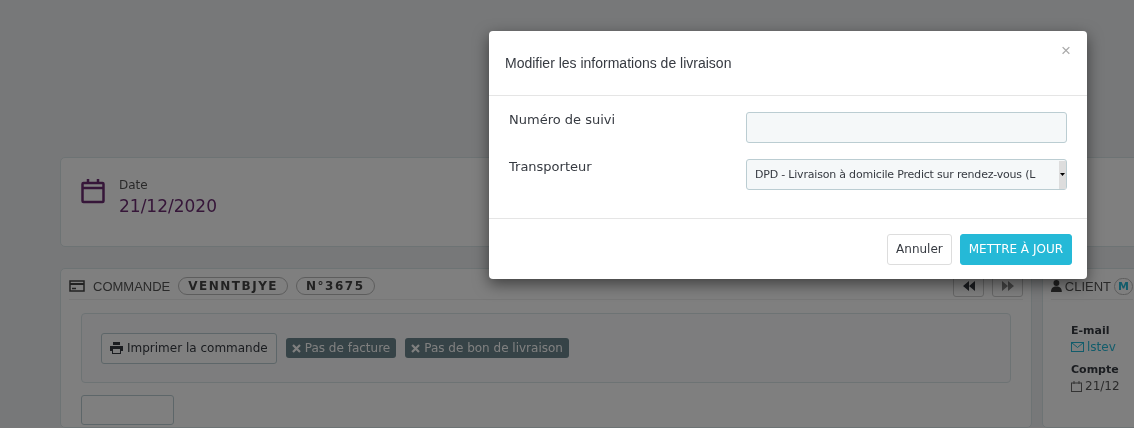 This screenshot has height=428, width=1134. Describe the element at coordinates (1095, 369) in the screenshot. I see `account-label: Compte` at that location.